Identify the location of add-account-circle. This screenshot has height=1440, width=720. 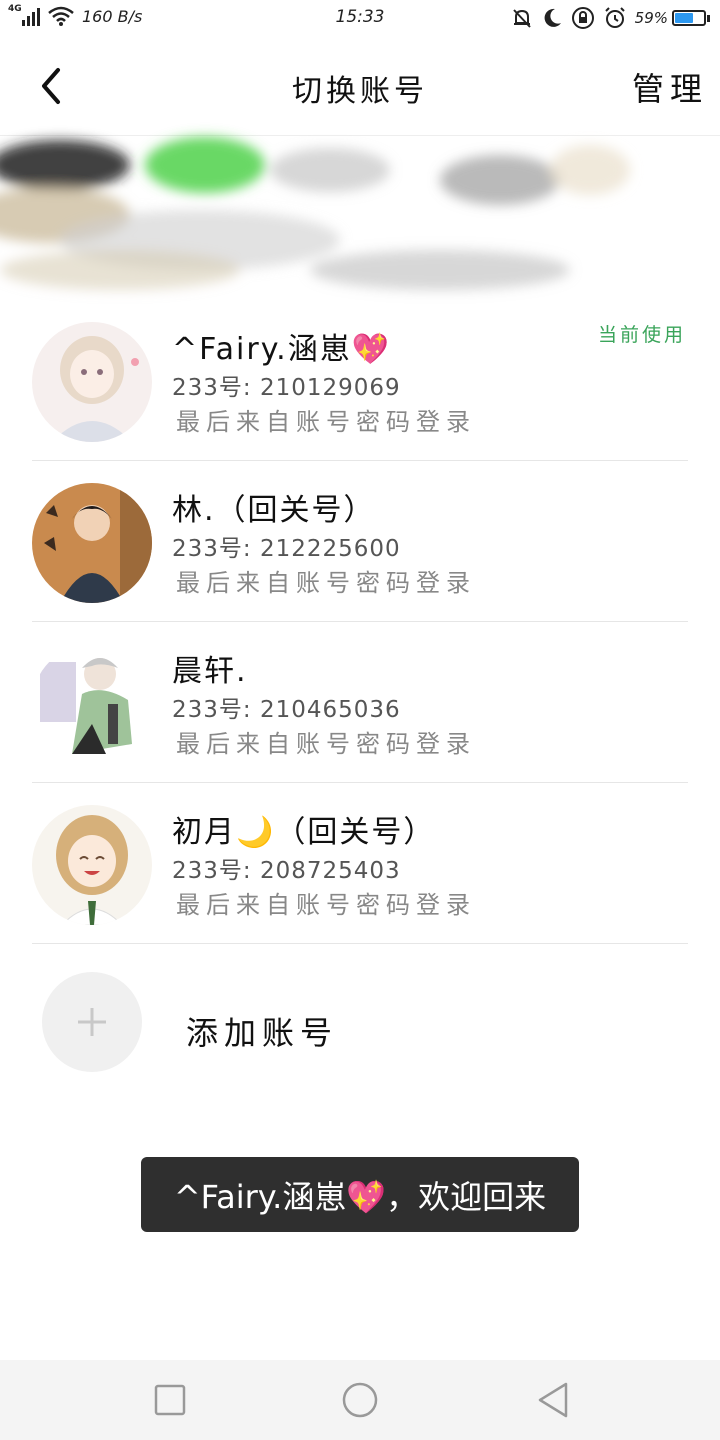
(92, 1022).